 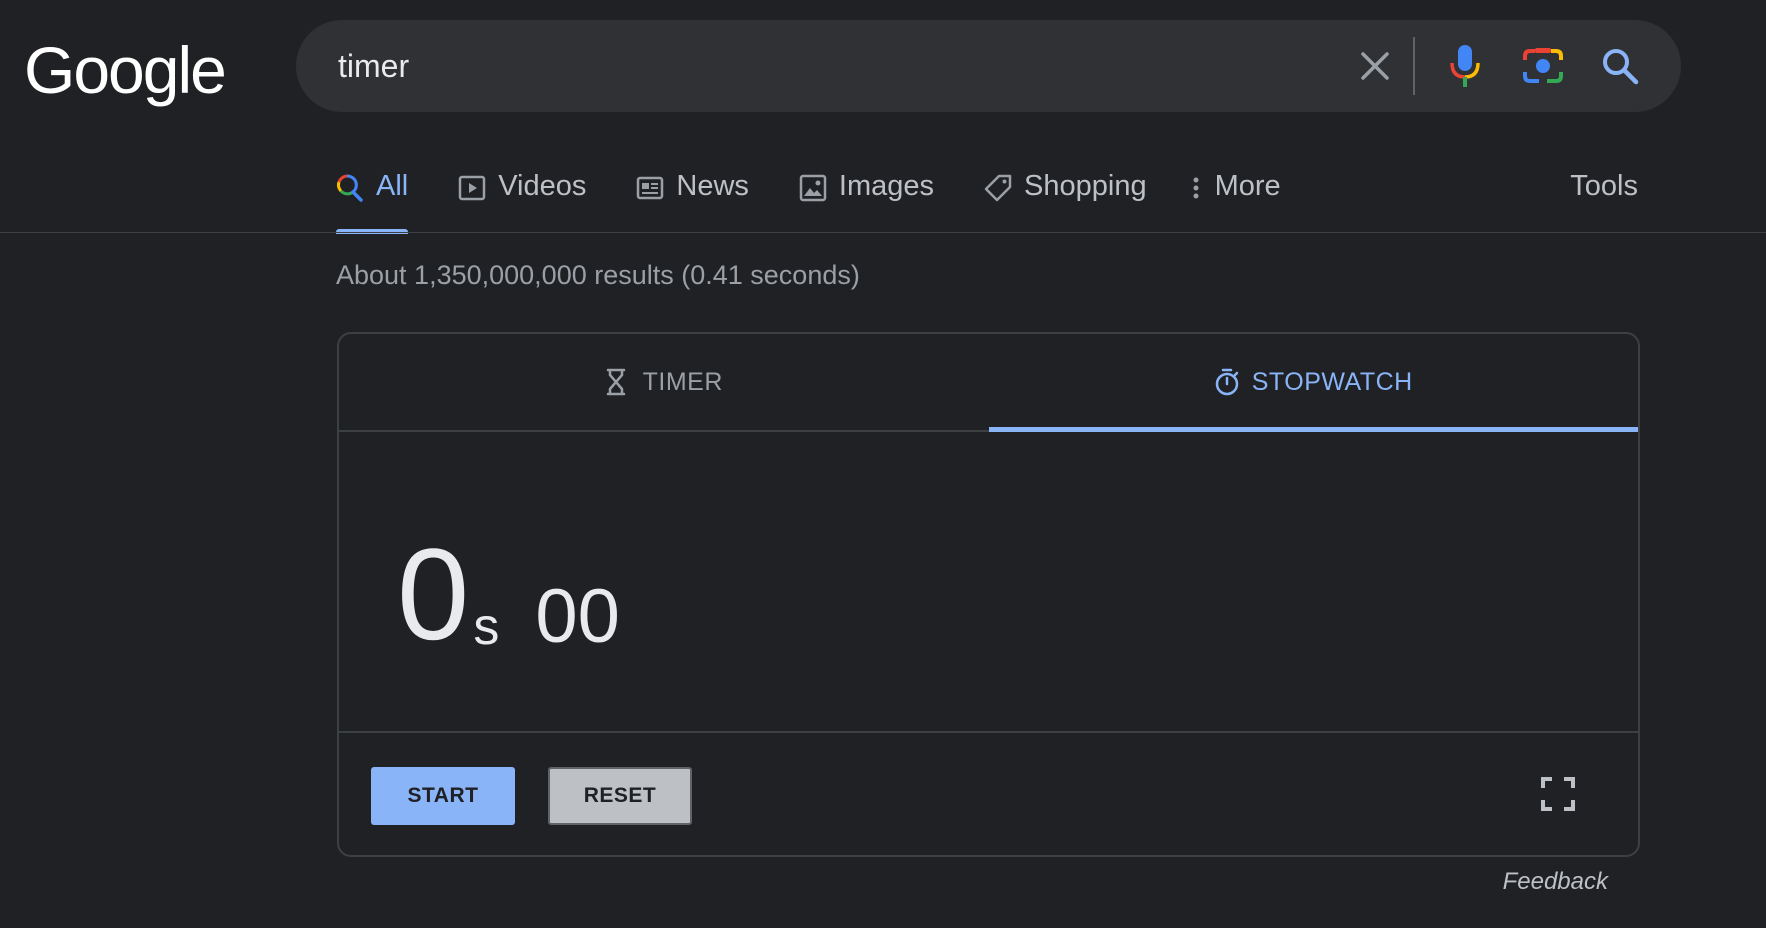 What do you see at coordinates (1498, 66) in the screenshot?
I see `search-actions` at bounding box center [1498, 66].